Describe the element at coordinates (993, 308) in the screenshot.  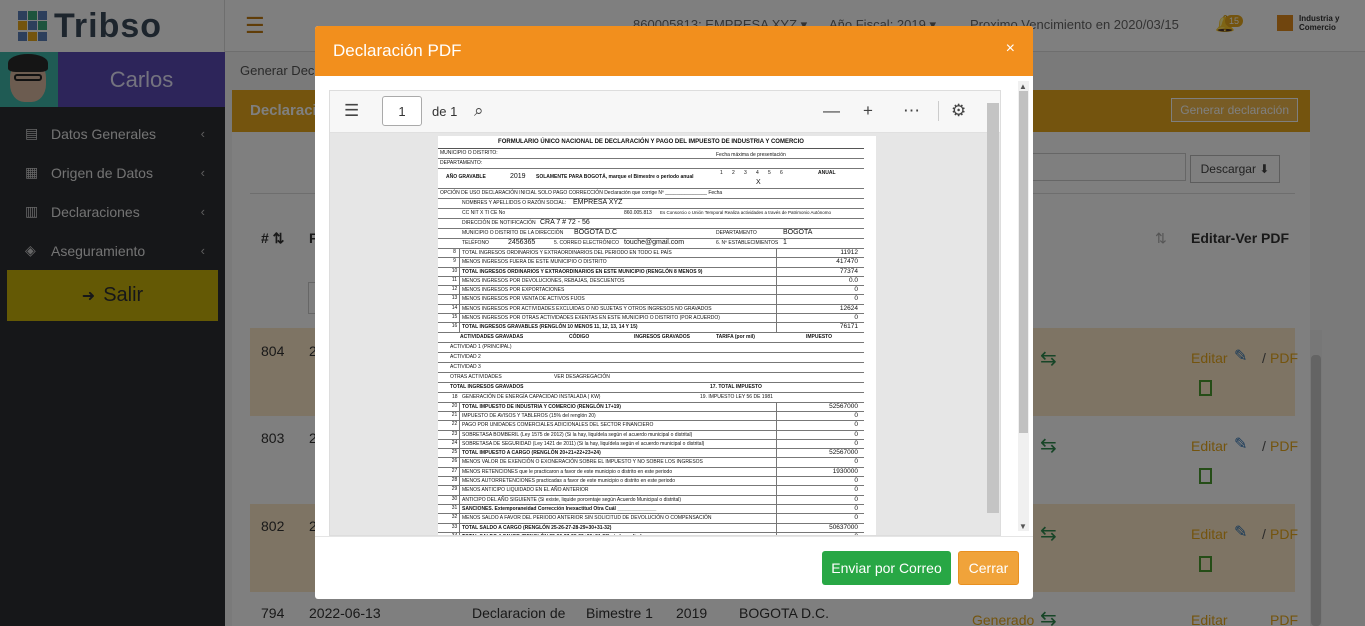
I see `viewer-scrollbar` at that location.